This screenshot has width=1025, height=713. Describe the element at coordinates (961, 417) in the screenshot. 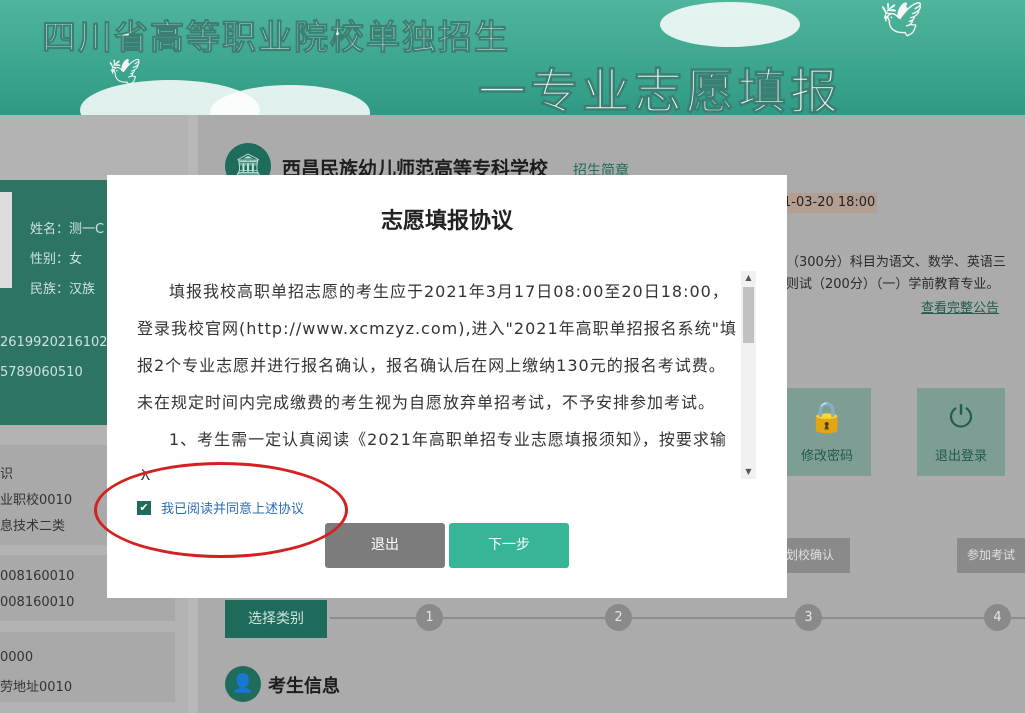

I see `power-icon: ⏻` at that location.